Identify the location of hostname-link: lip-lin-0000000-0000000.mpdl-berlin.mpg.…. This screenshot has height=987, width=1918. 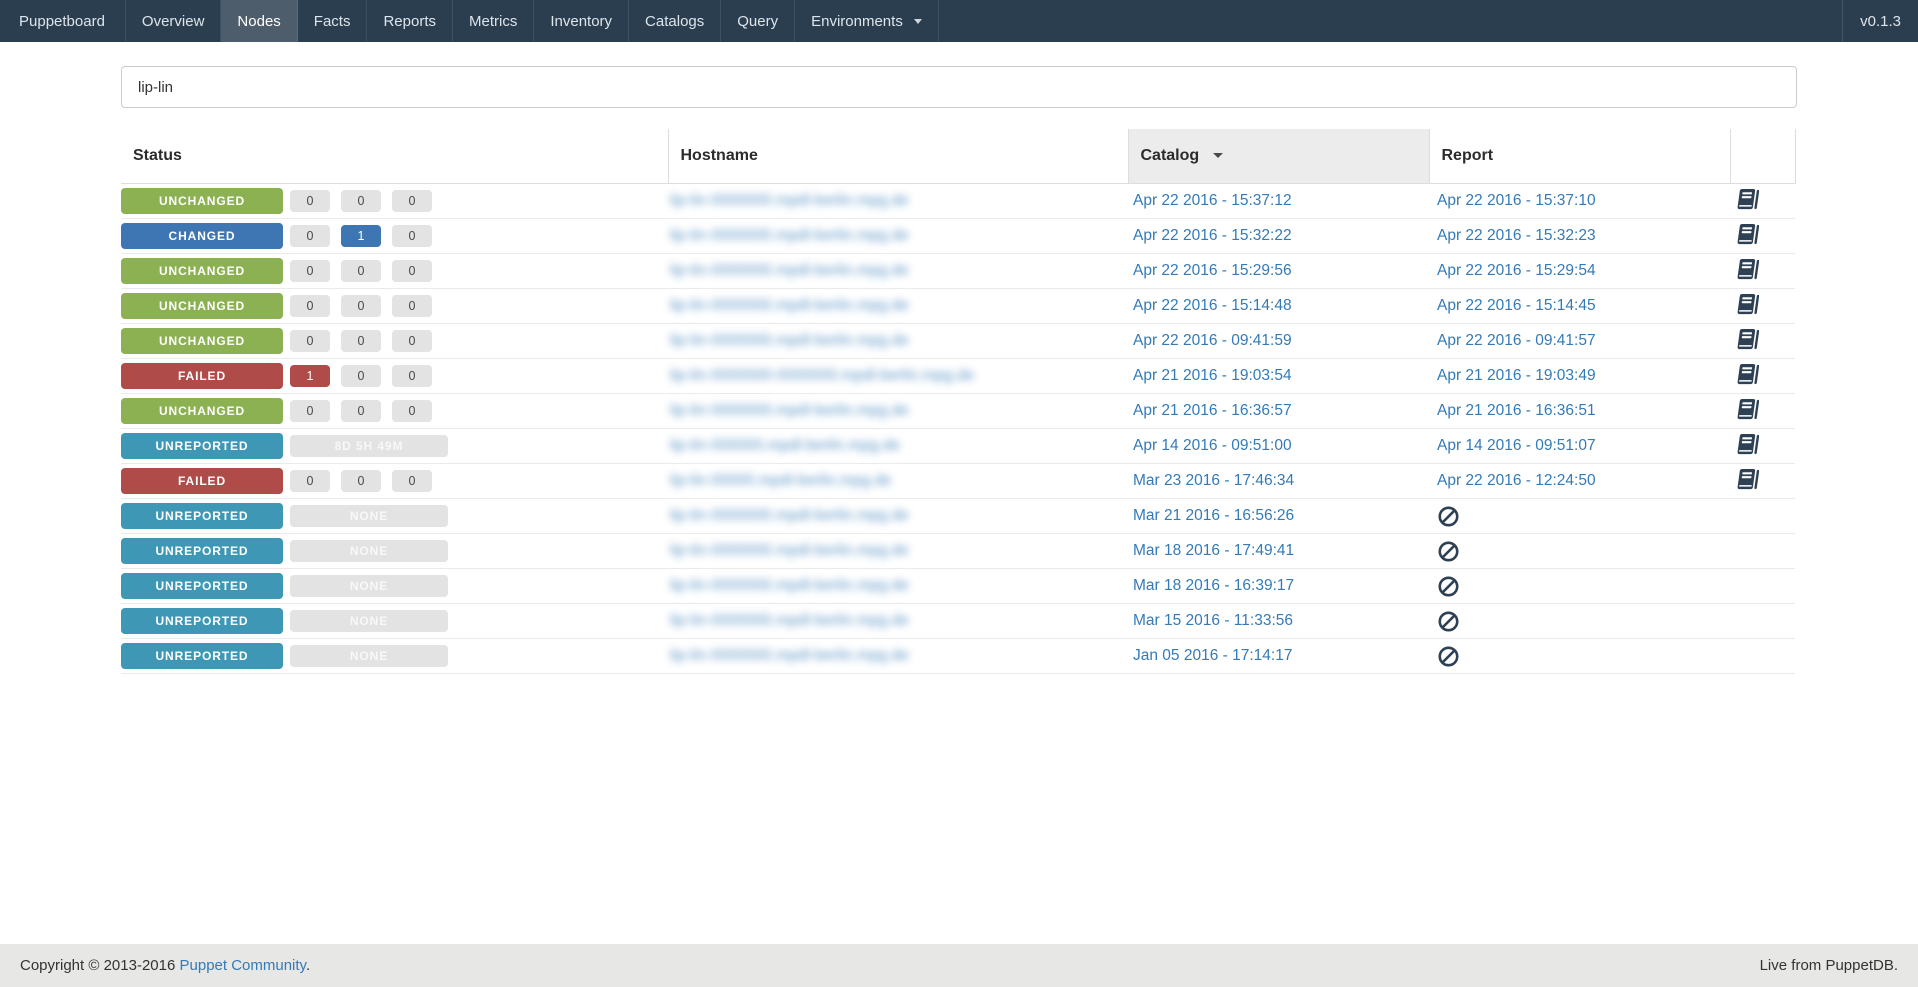
(822, 375).